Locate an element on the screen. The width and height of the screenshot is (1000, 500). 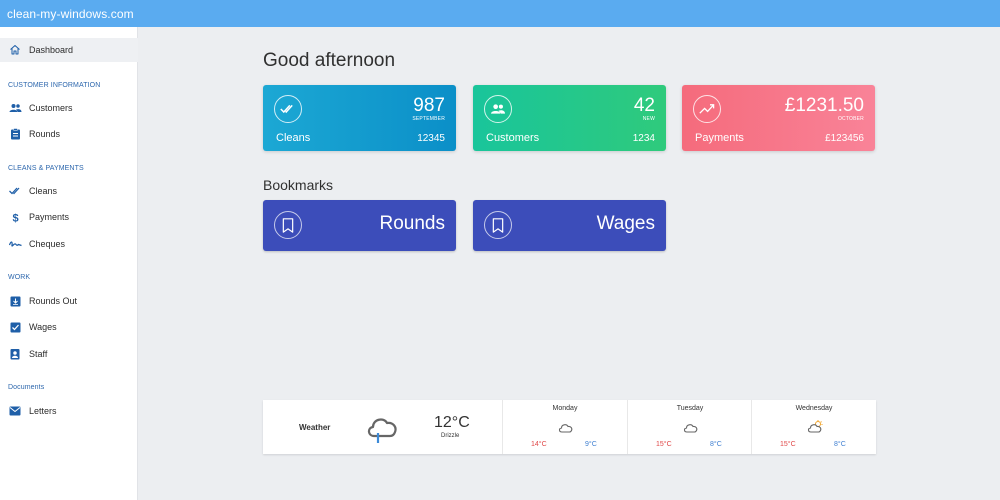
stat-value: £1231.50 is located at coordinates (824, 105).